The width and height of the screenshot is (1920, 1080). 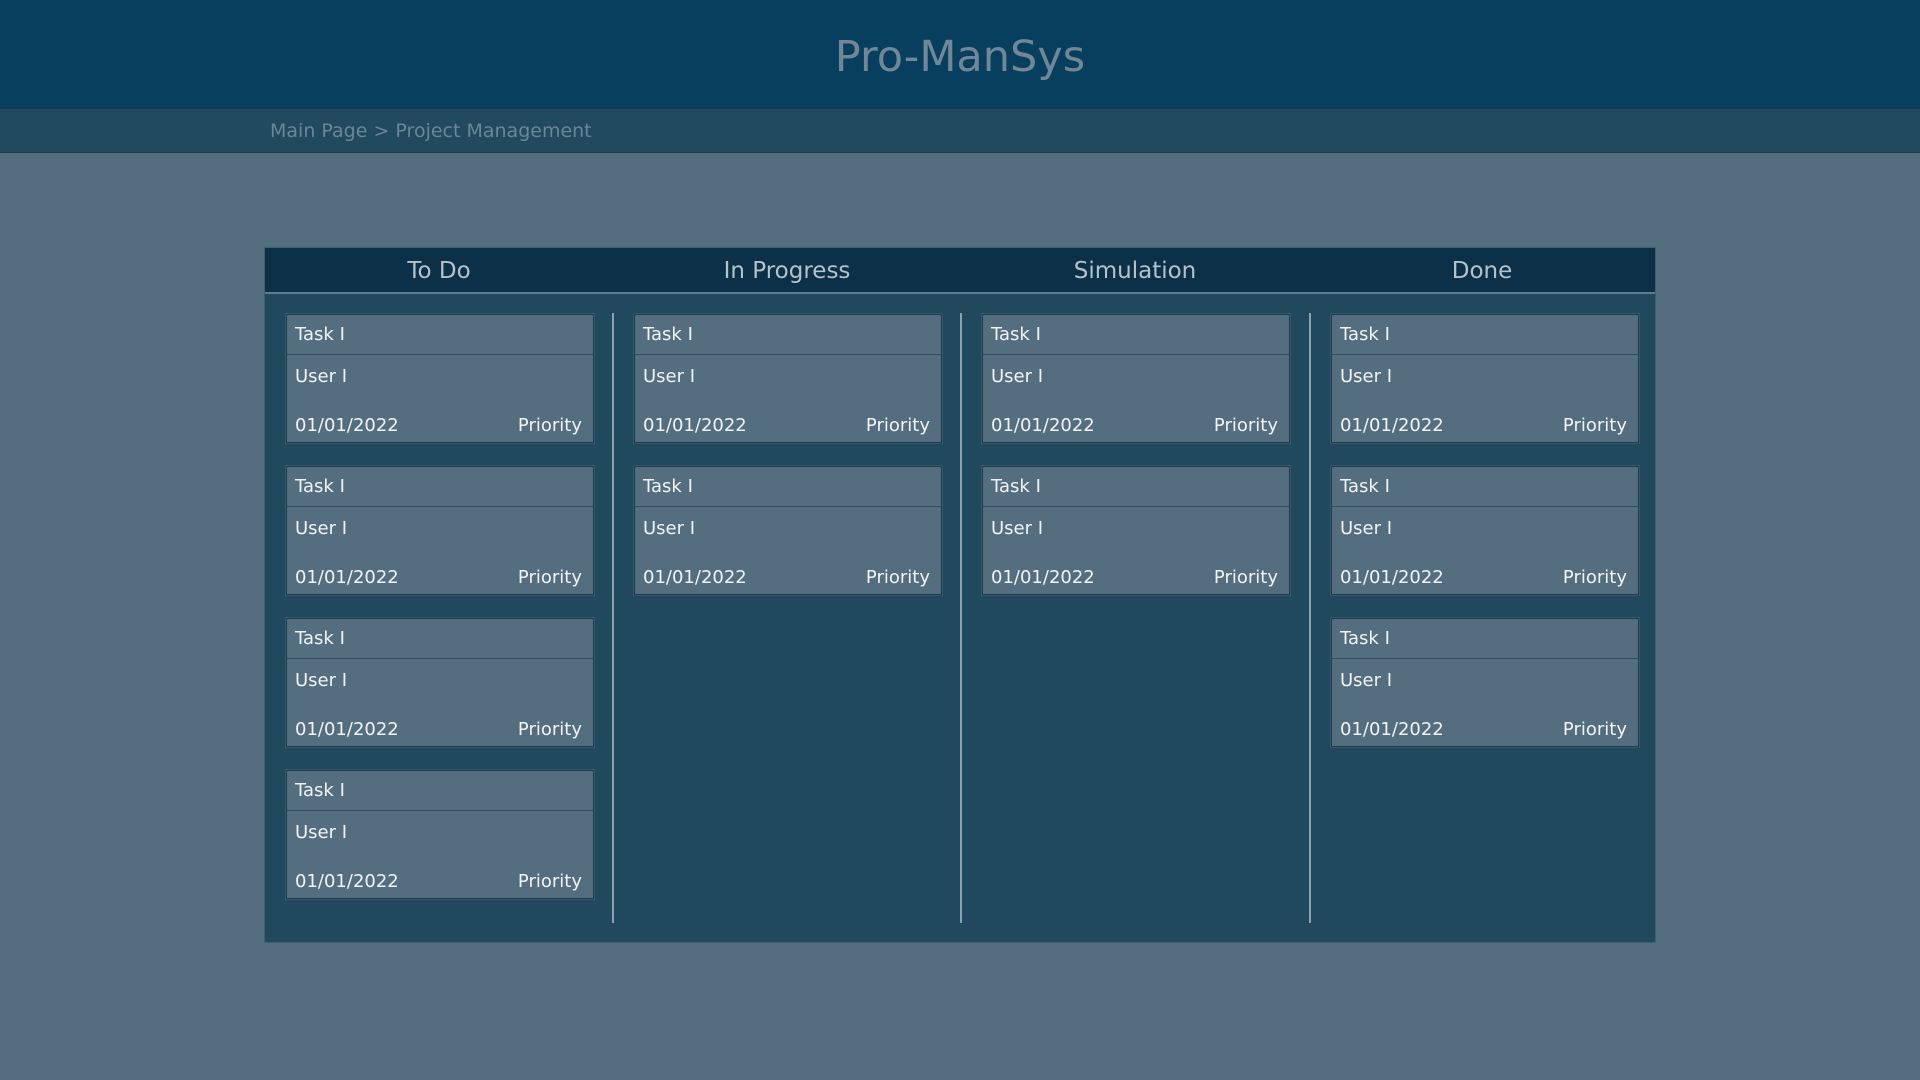 What do you see at coordinates (960, 57) in the screenshot?
I see `app-title: Pro-ManSys` at bounding box center [960, 57].